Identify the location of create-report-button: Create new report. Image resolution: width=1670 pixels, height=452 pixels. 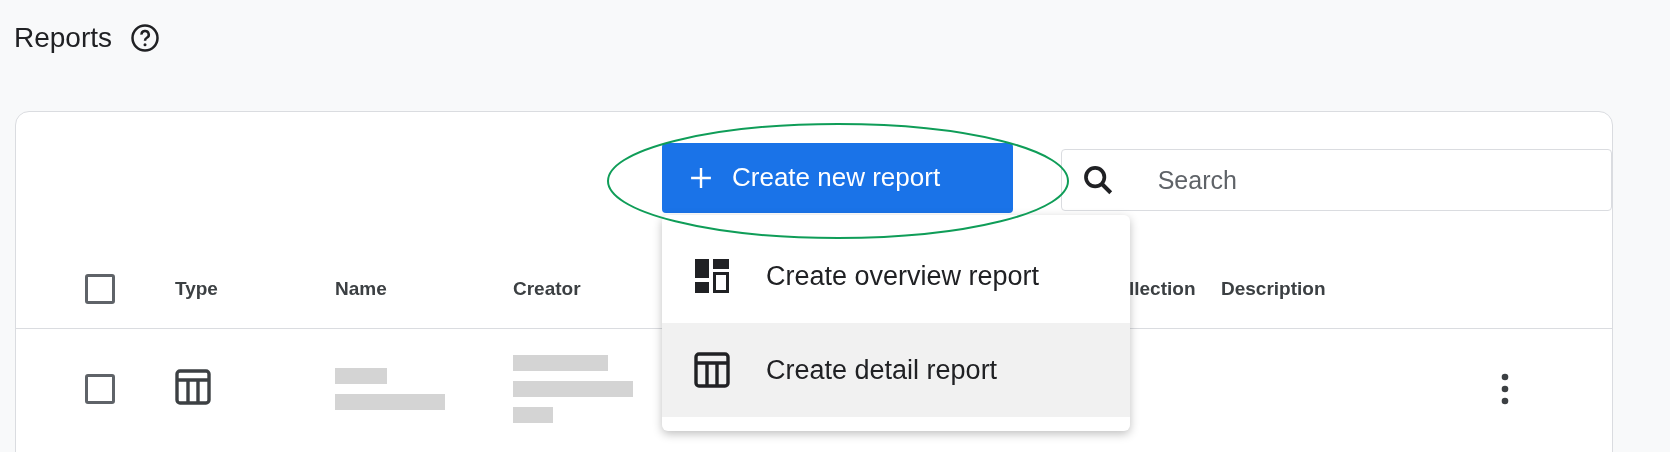
(837, 177).